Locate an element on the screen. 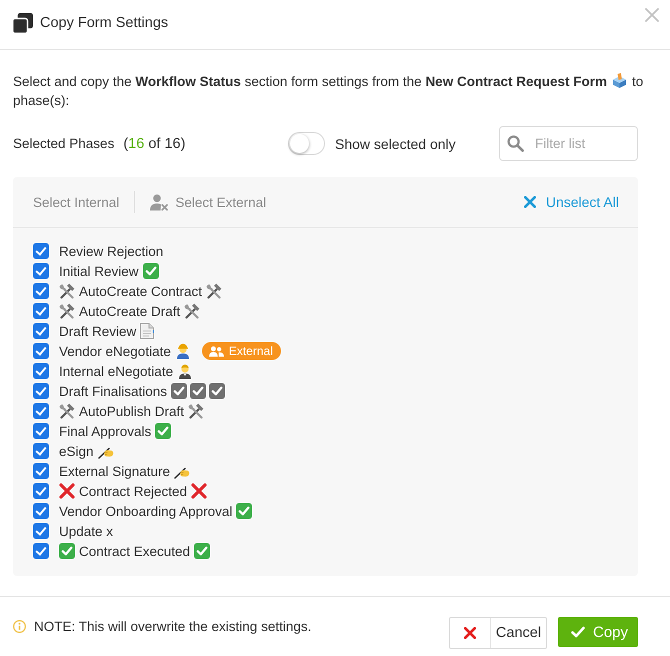  phase-label: Contract Executed is located at coordinates (134, 551).